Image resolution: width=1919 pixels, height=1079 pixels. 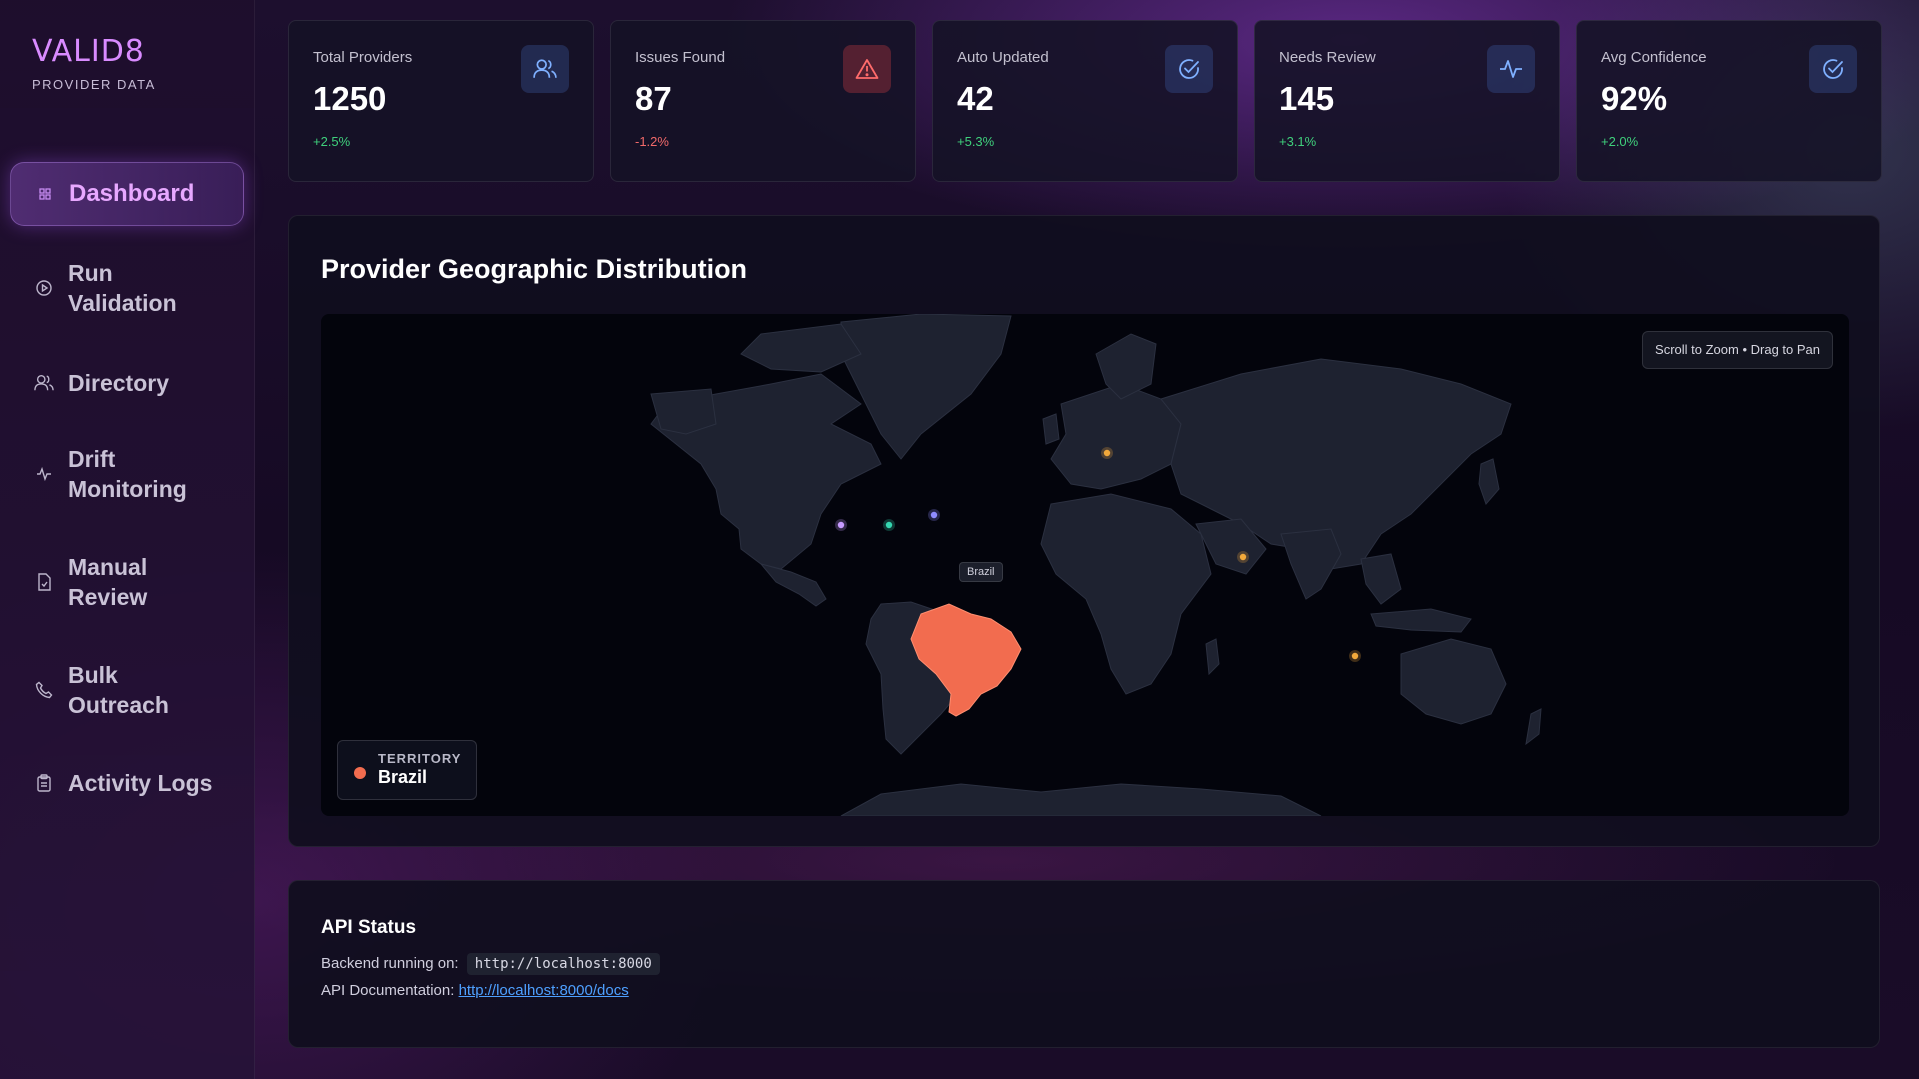 I want to click on stat-delta: +2.0%, so click(x=1620, y=141).